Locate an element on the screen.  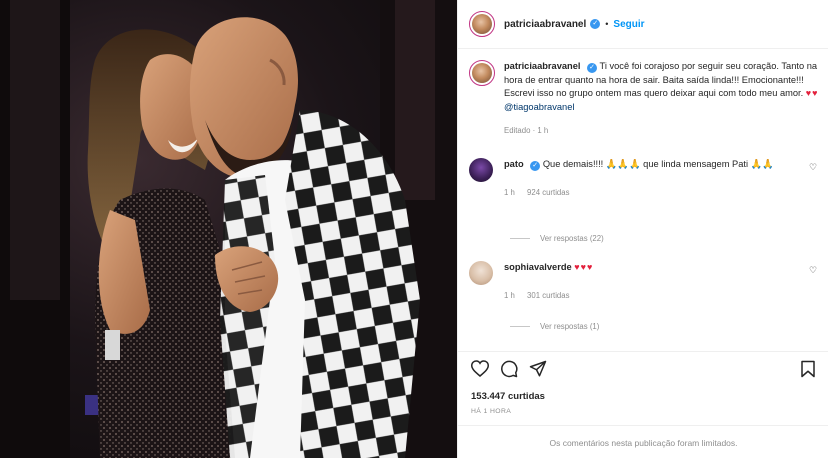
post-time: HÁ 1 HORA is located at coordinates (491, 411).